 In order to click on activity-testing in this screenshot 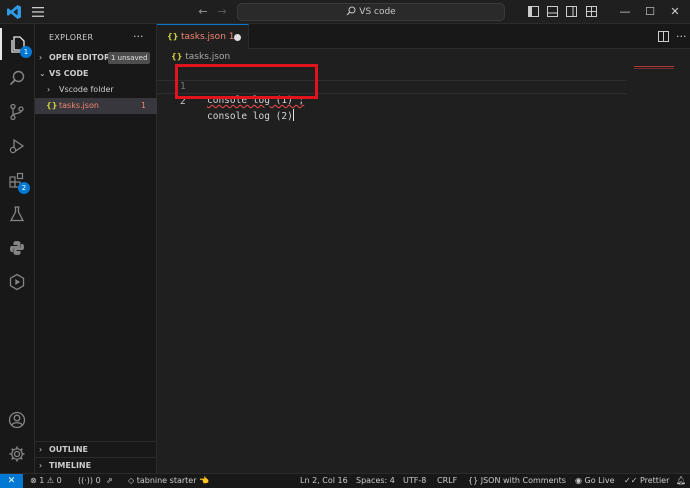, I will do `click(17, 214)`.